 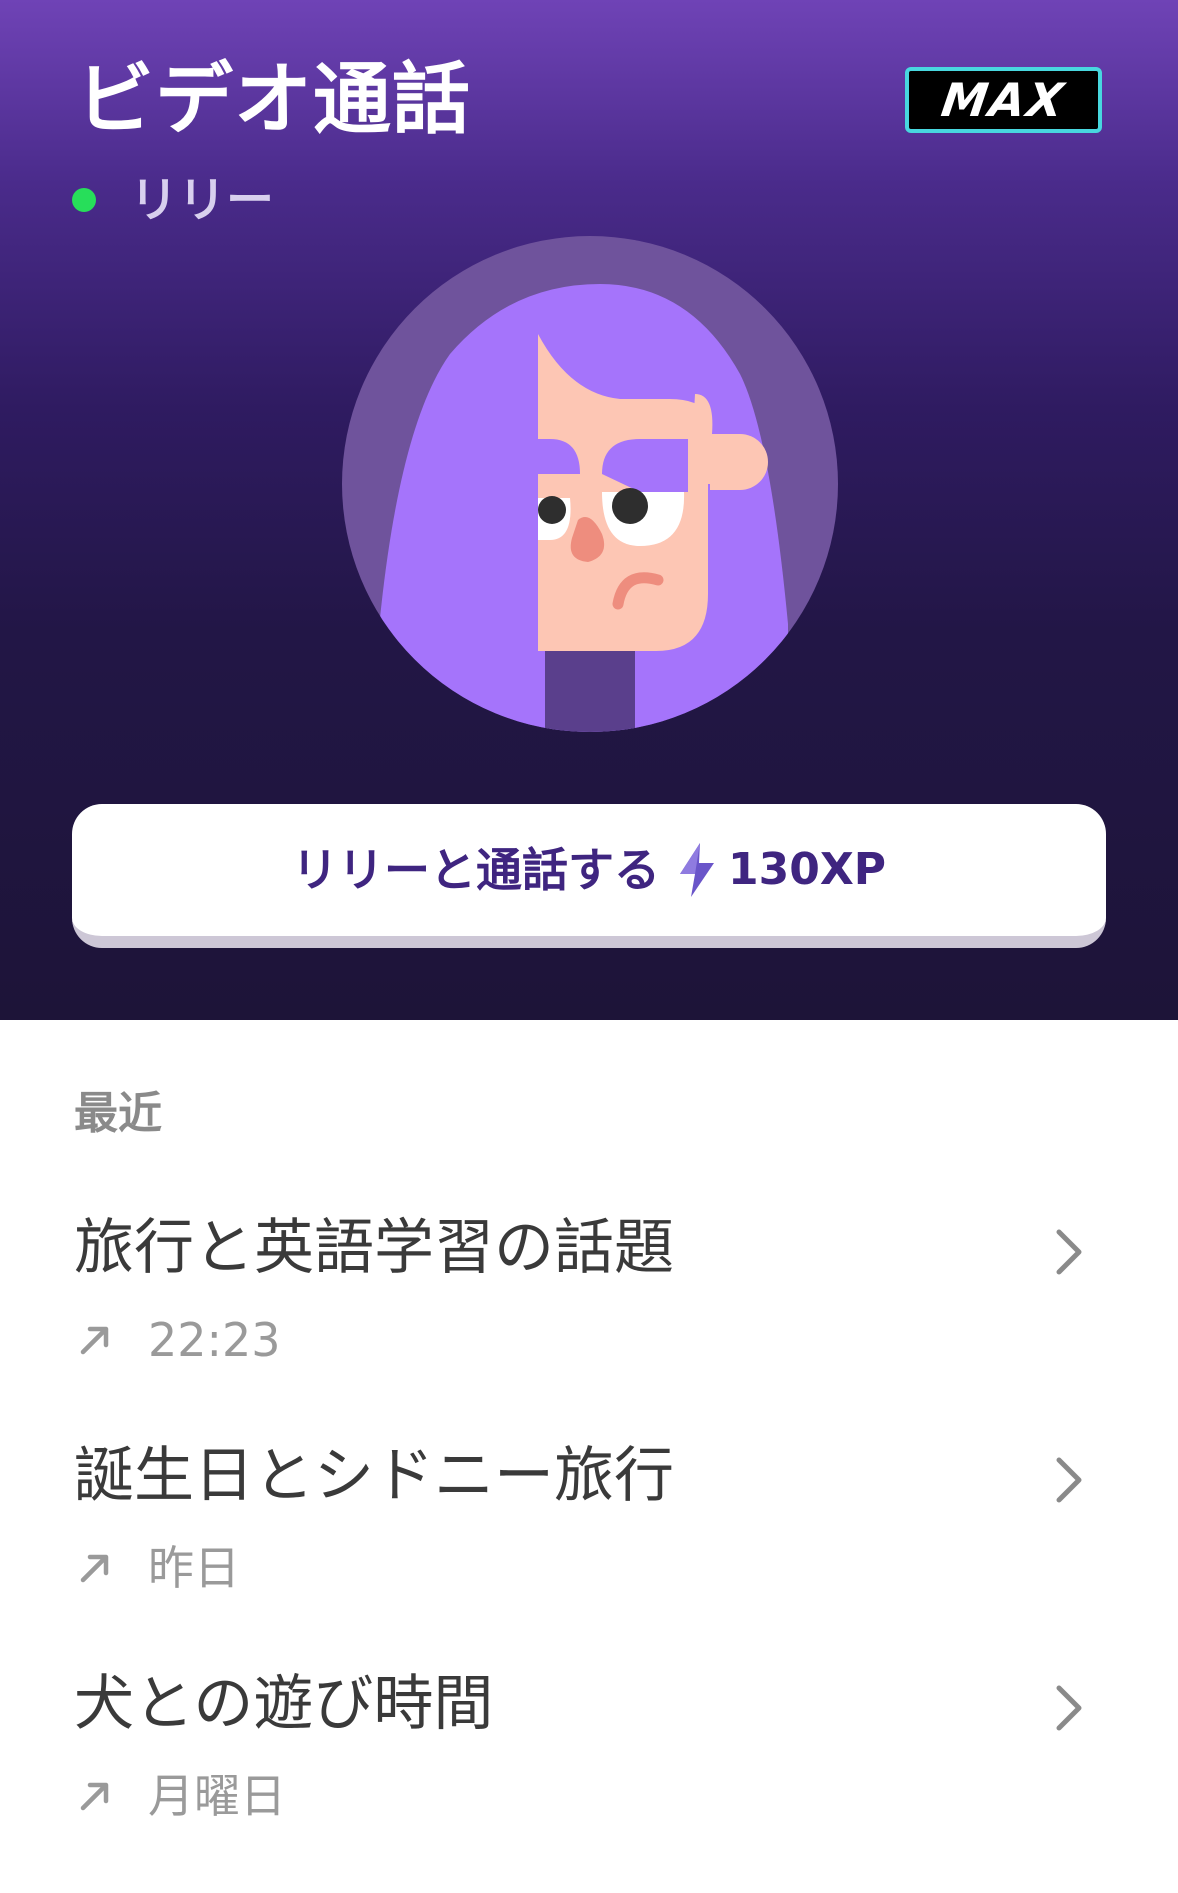 What do you see at coordinates (696, 870) in the screenshot?
I see `lightning-bolt-icon` at bounding box center [696, 870].